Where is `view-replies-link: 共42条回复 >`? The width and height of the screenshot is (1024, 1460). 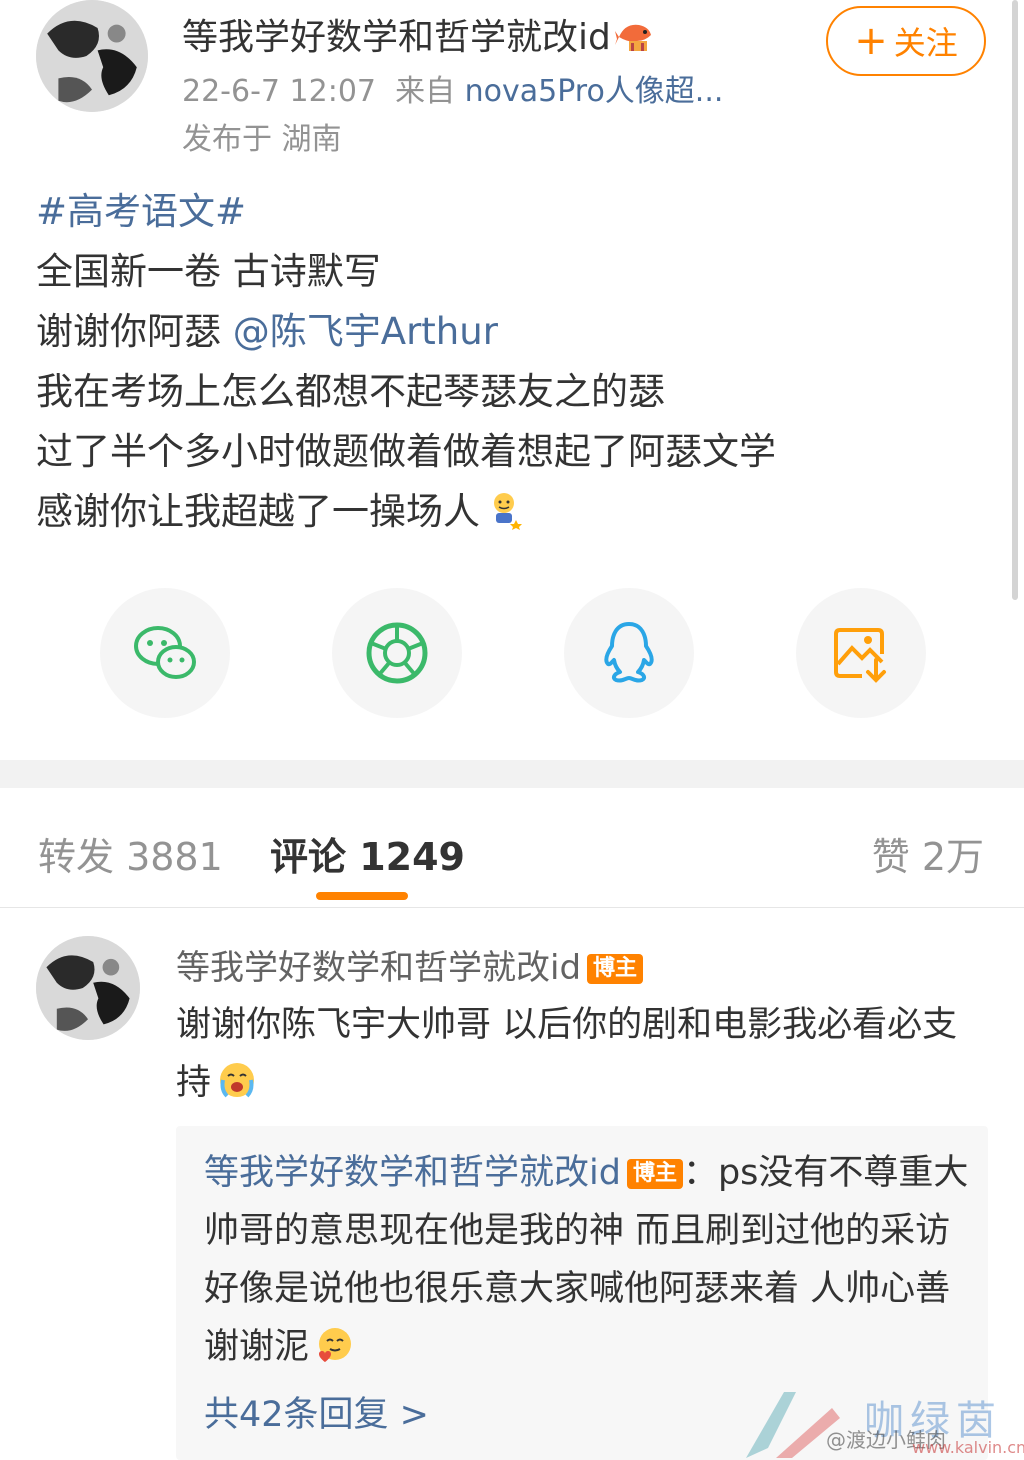 view-replies-link: 共42条回复 > is located at coordinates (316, 1411).